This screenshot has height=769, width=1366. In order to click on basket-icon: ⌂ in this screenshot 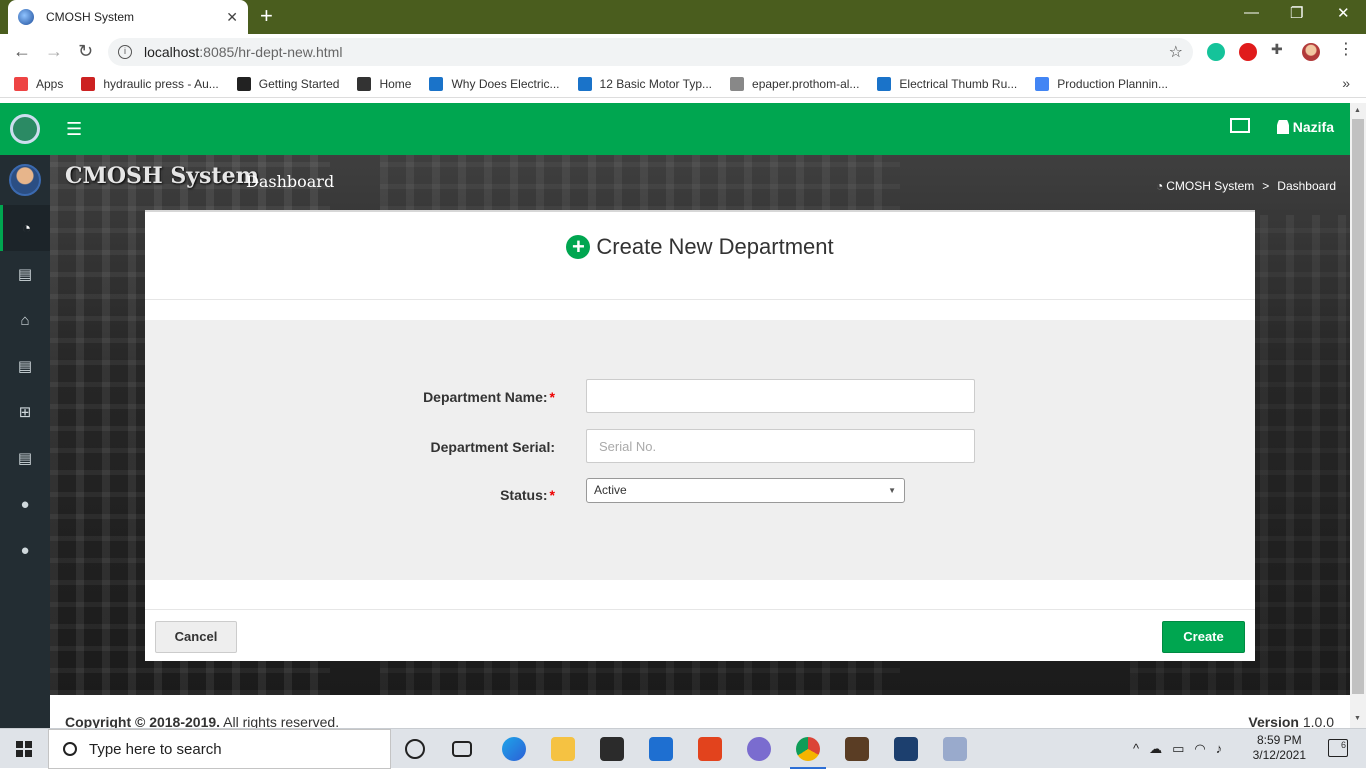, I will do `click(25, 320)`.